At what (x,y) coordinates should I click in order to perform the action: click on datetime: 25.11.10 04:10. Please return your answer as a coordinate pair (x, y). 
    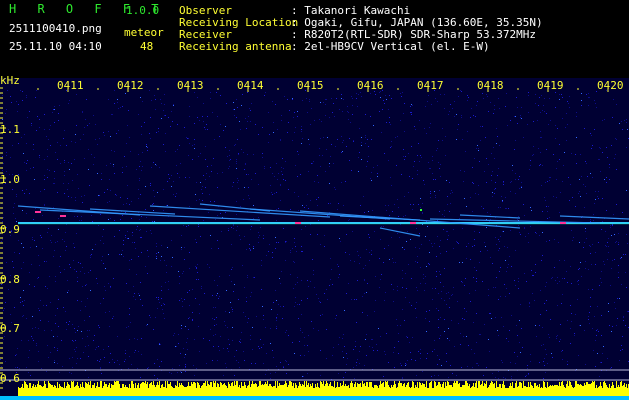
    Looking at the image, I should click on (55, 46).